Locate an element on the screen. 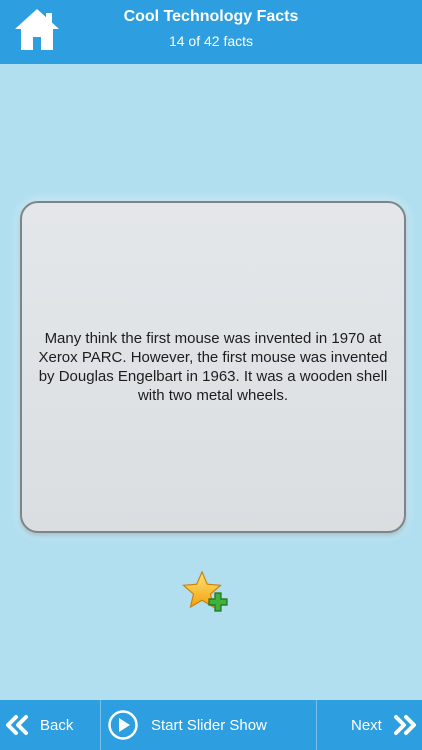  add-favorite-button is located at coordinates (205, 593).